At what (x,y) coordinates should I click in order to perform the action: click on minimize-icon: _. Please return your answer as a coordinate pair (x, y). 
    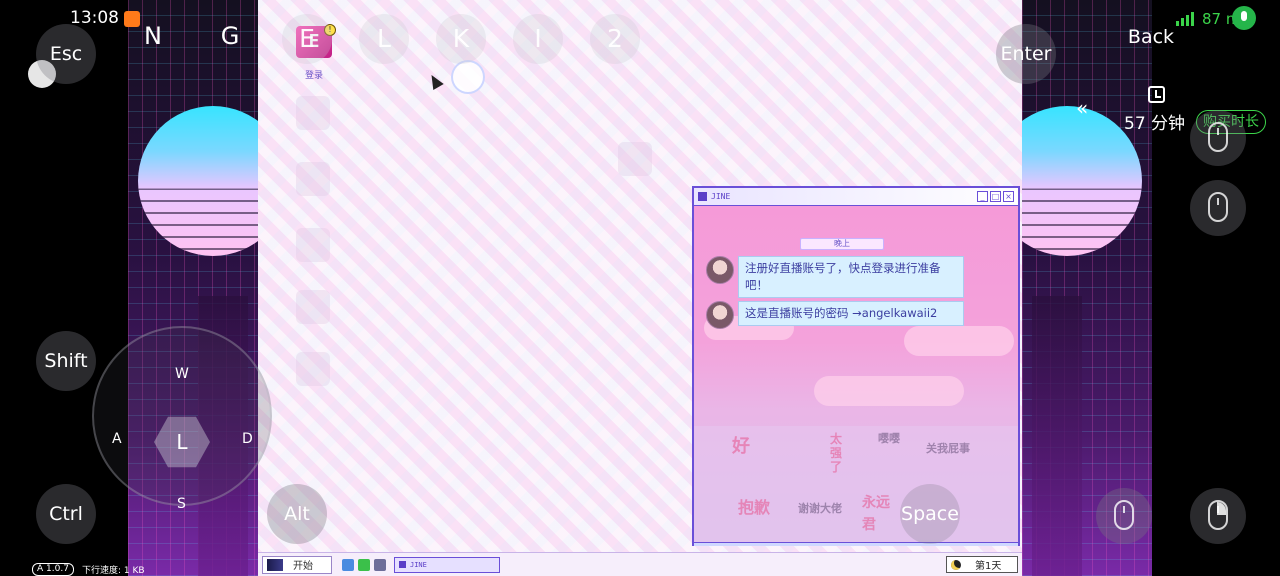
    Looking at the image, I should click on (982, 196).